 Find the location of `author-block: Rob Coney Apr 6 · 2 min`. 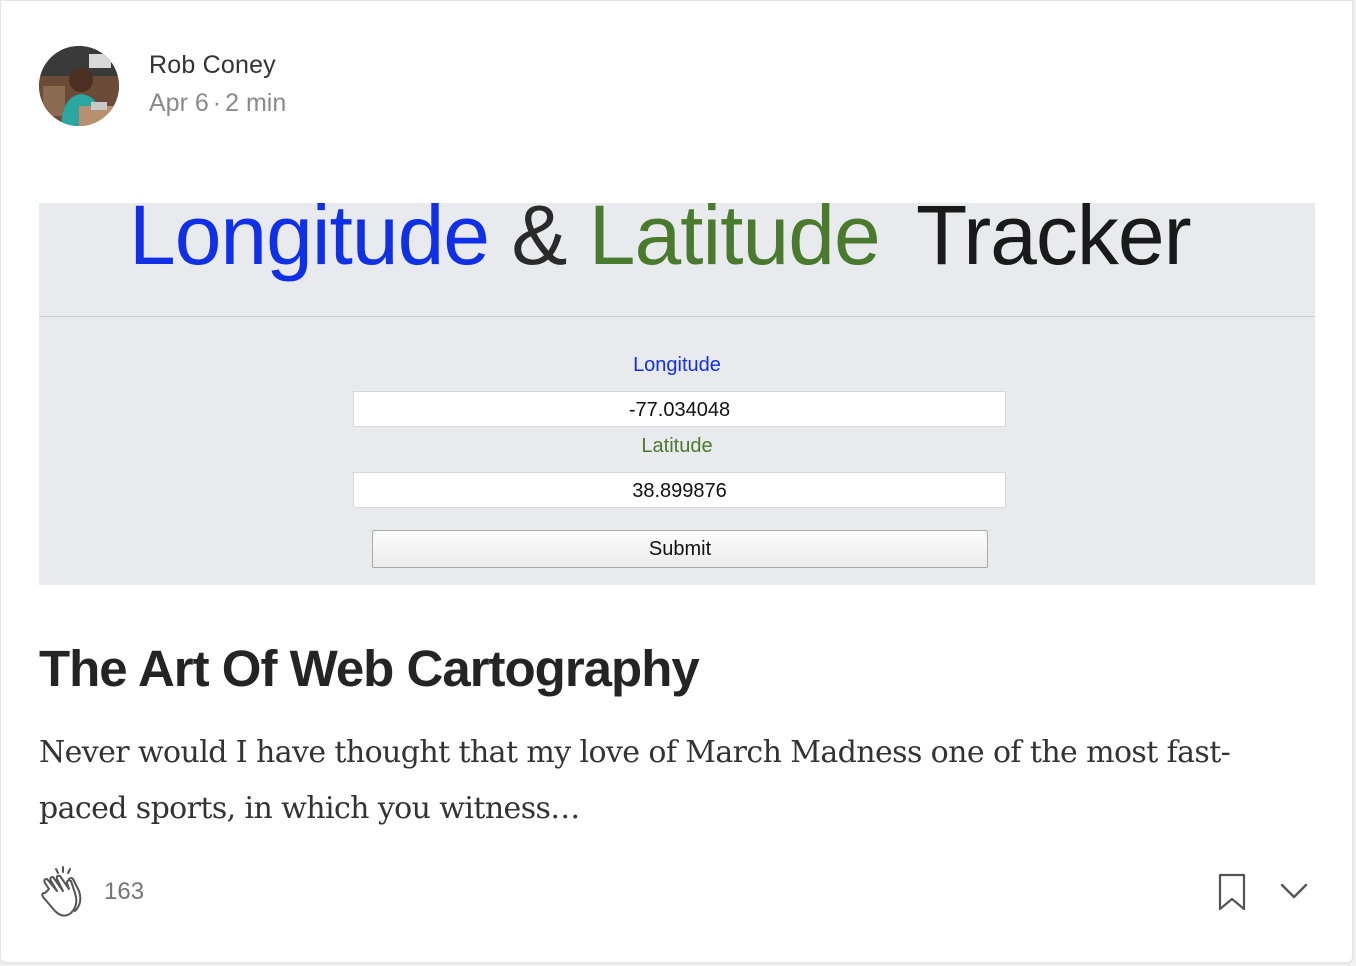

author-block: Rob Coney Apr 6 · 2 min is located at coordinates (162, 86).